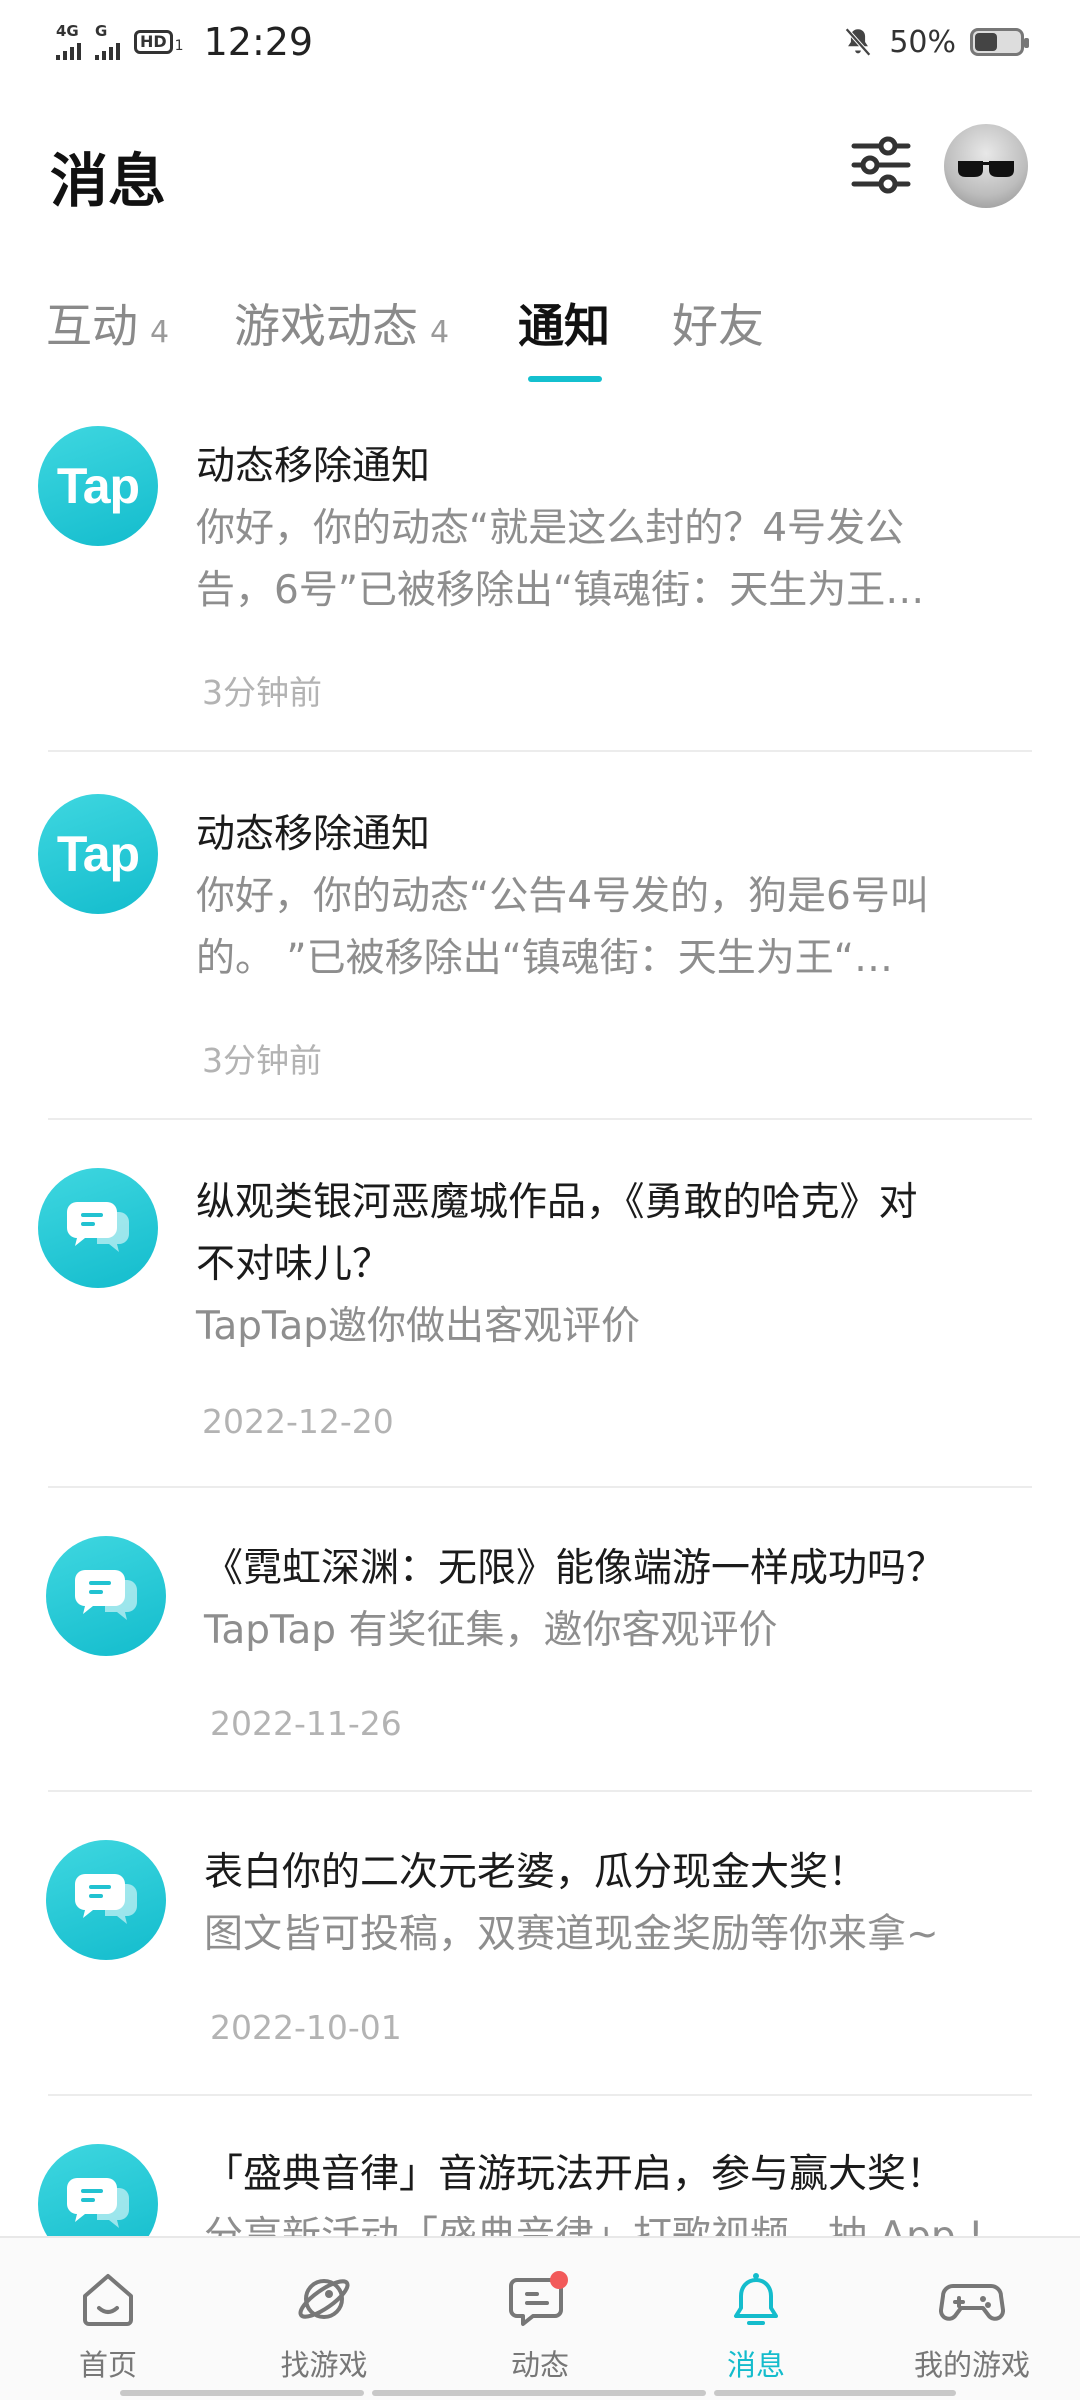  Describe the element at coordinates (324, 2299) in the screenshot. I see `planet-icon` at that location.